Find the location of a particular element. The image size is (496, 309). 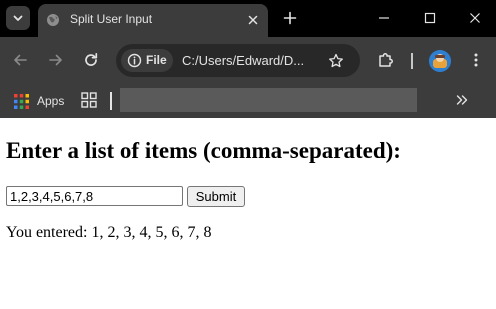

close-window-button is located at coordinates (475, 18).